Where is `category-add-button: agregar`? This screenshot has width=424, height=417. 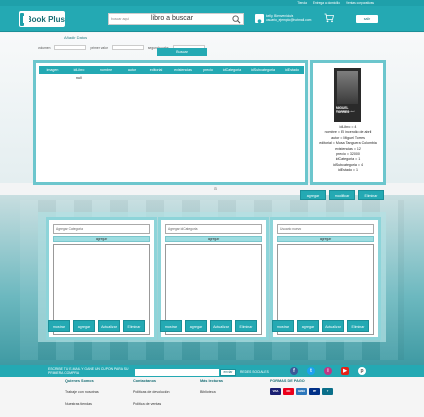
category-add-button: agregar is located at coordinates (101, 239).